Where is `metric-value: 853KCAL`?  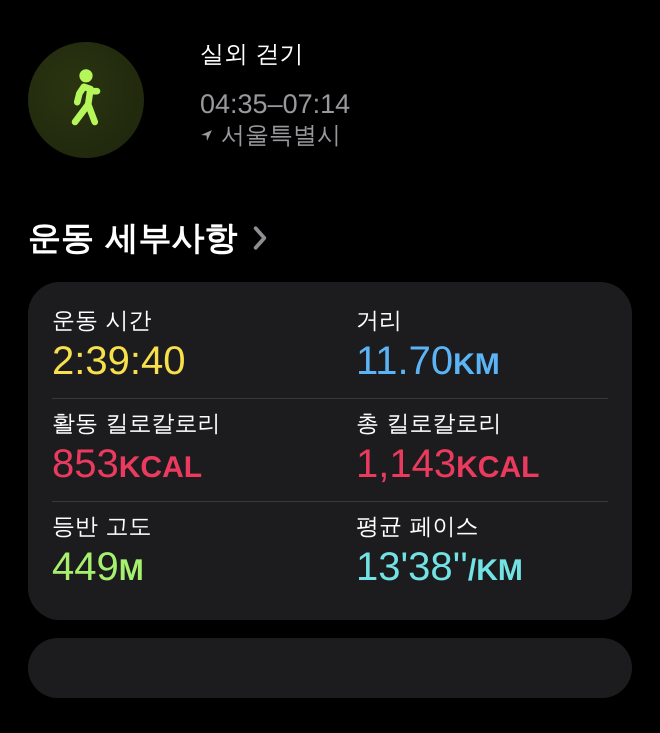
metric-value: 853KCAL is located at coordinates (128, 464).